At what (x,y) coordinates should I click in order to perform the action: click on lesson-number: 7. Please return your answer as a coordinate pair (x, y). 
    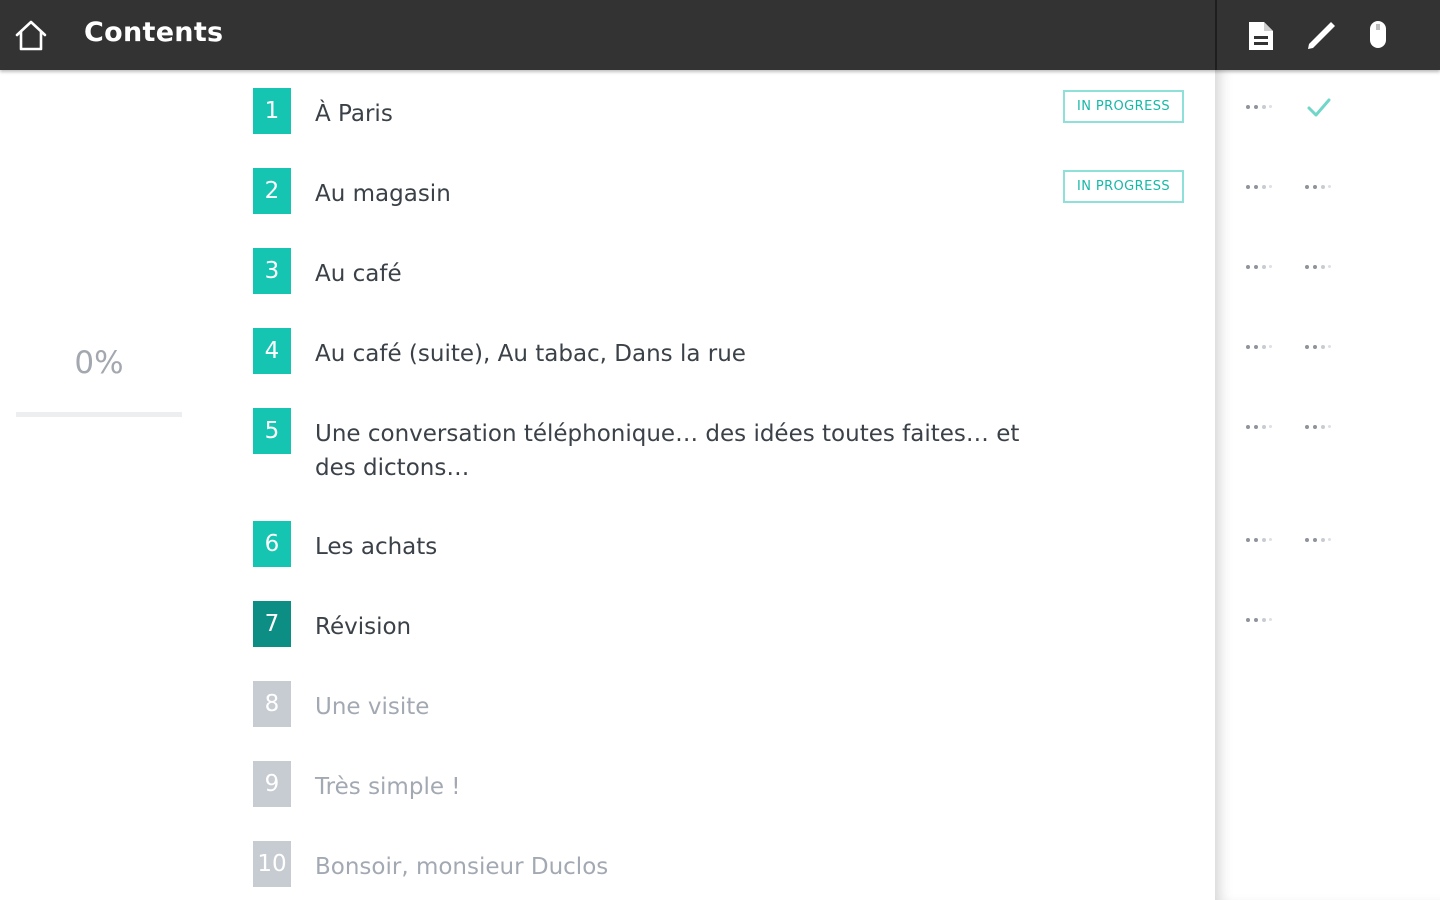
    Looking at the image, I should click on (272, 624).